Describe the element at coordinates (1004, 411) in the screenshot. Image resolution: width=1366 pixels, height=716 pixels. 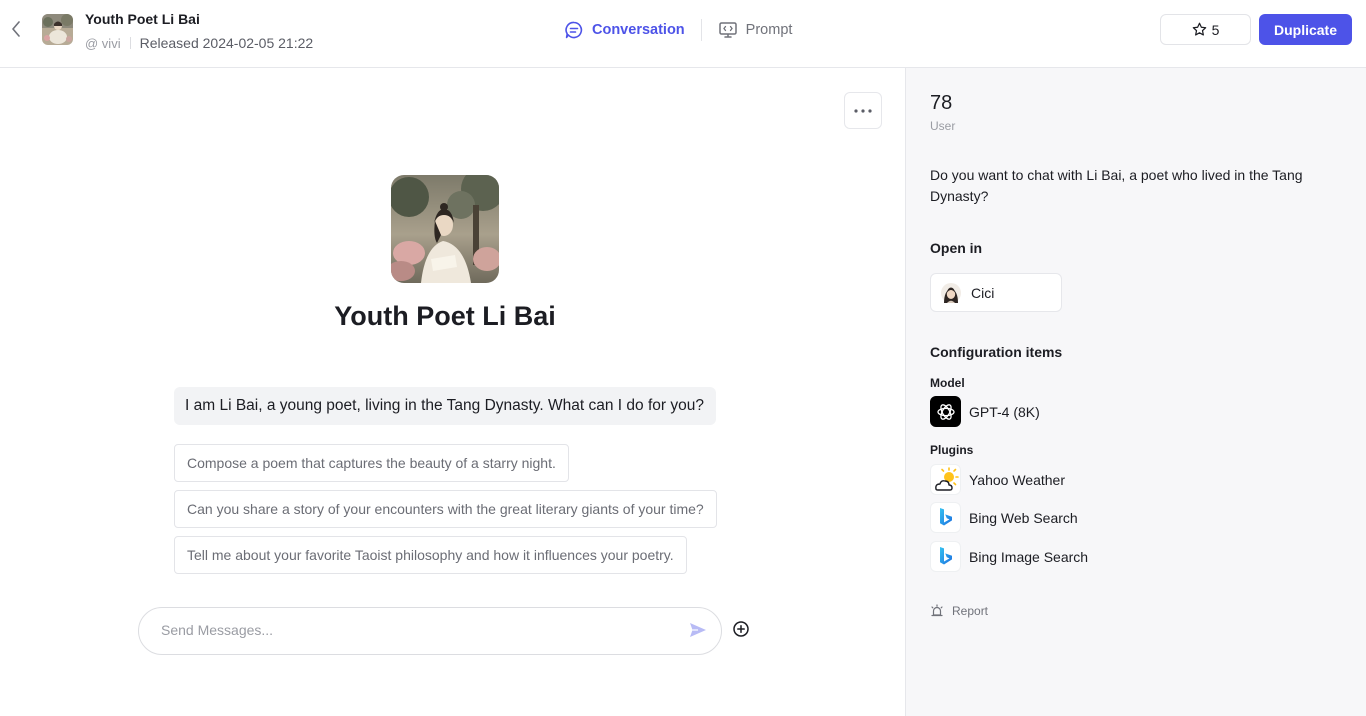
I see `model-name: GPT-4 (8K)` at that location.